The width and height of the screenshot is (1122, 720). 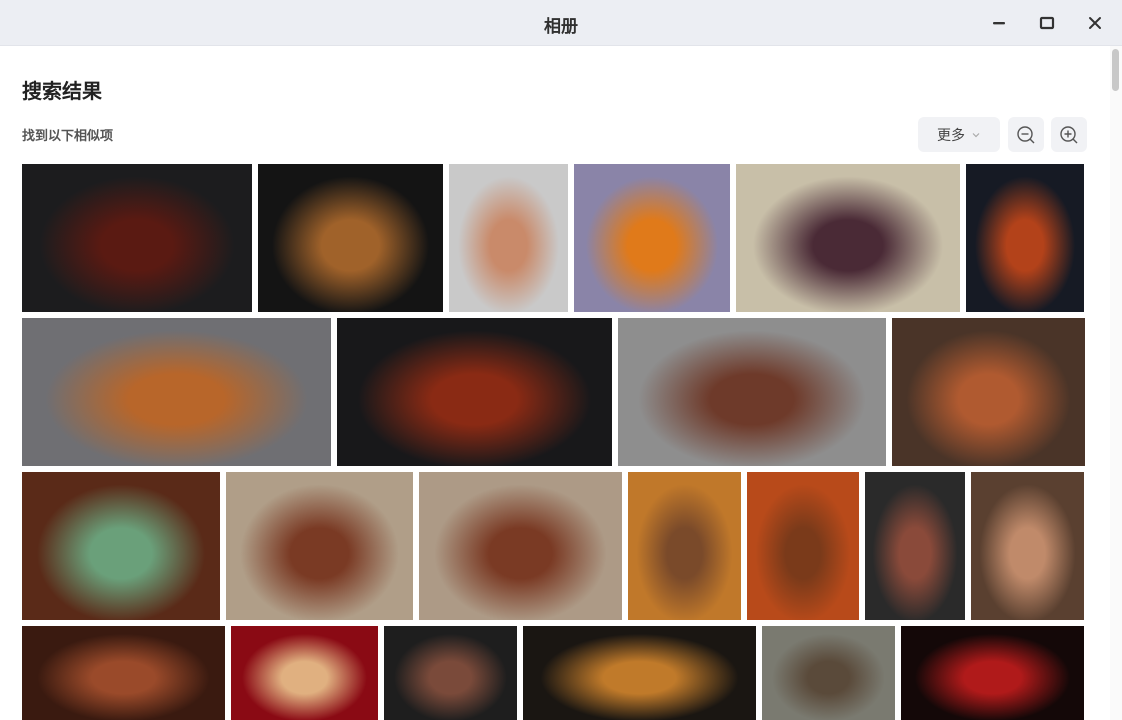 I want to click on close-button, so click(x=1095, y=23).